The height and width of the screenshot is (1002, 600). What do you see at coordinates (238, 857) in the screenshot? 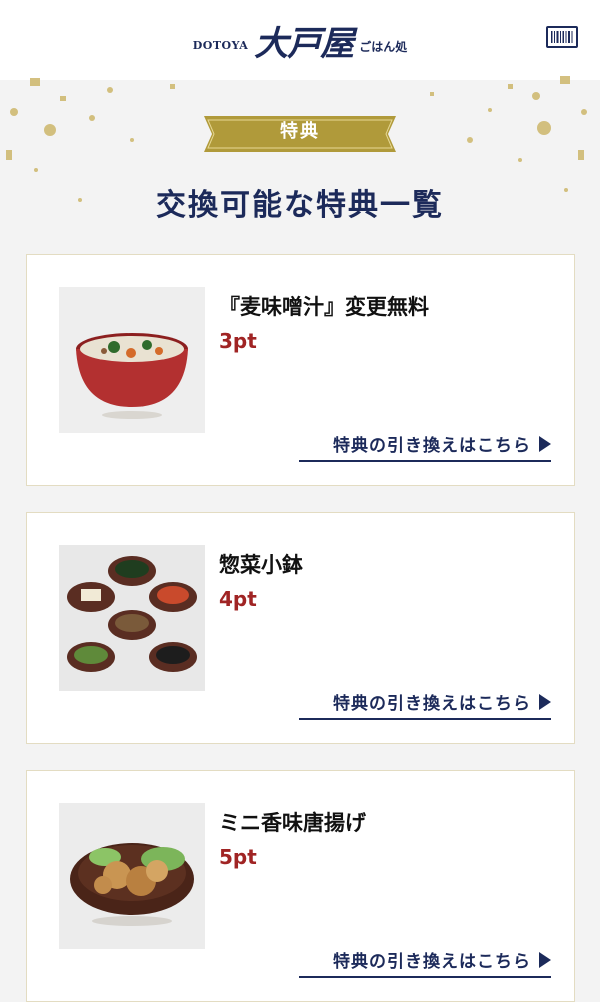
I see `benefit-points: 5pt` at bounding box center [238, 857].